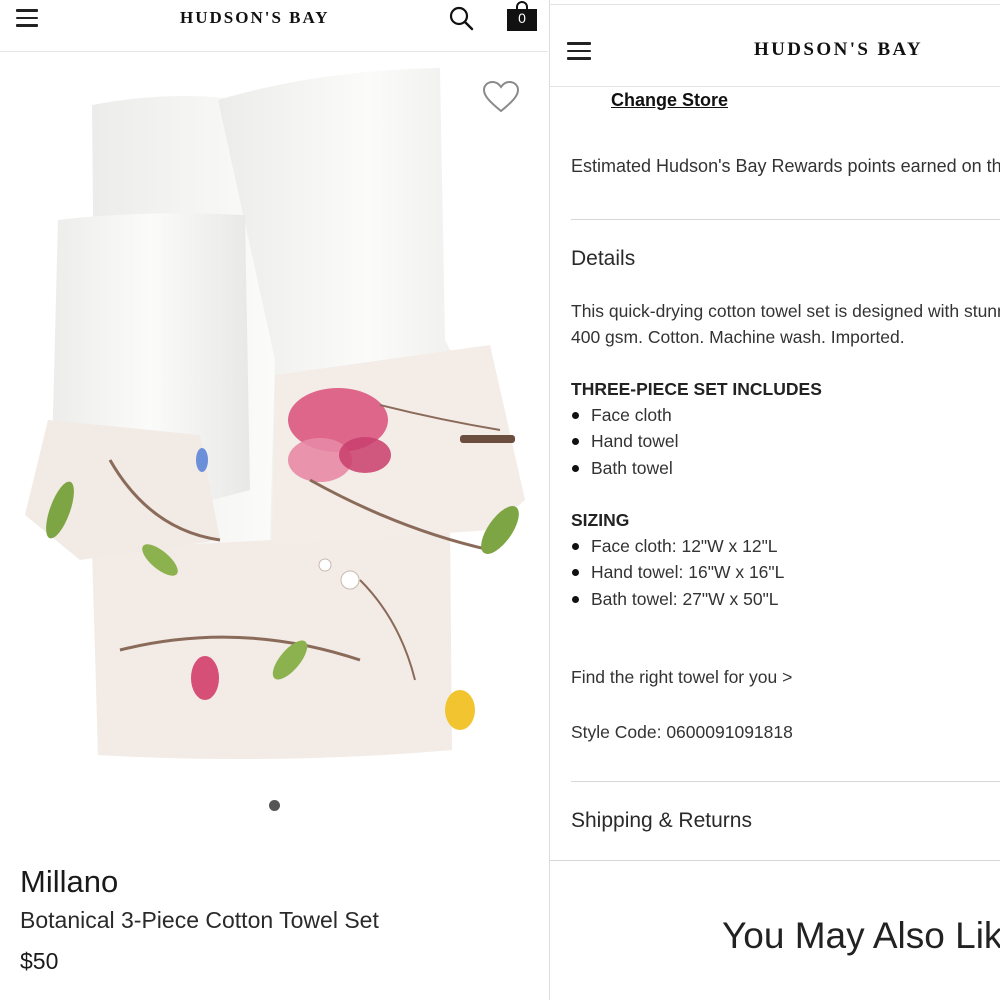 The width and height of the screenshot is (1000, 1000). What do you see at coordinates (669, 100) in the screenshot?
I see `change-store-link: Change Store` at bounding box center [669, 100].